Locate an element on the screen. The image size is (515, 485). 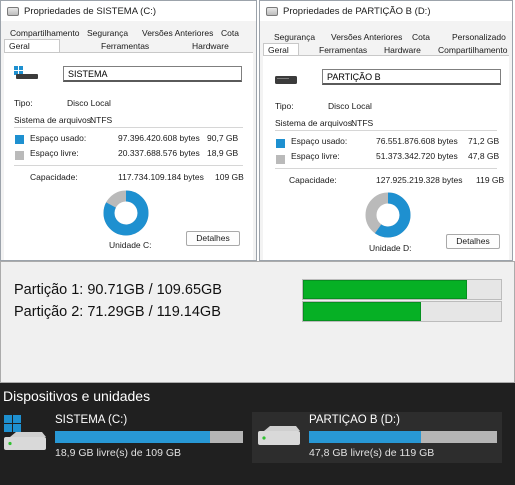
partition-1-progress-bar is located at coordinates (402, 289).